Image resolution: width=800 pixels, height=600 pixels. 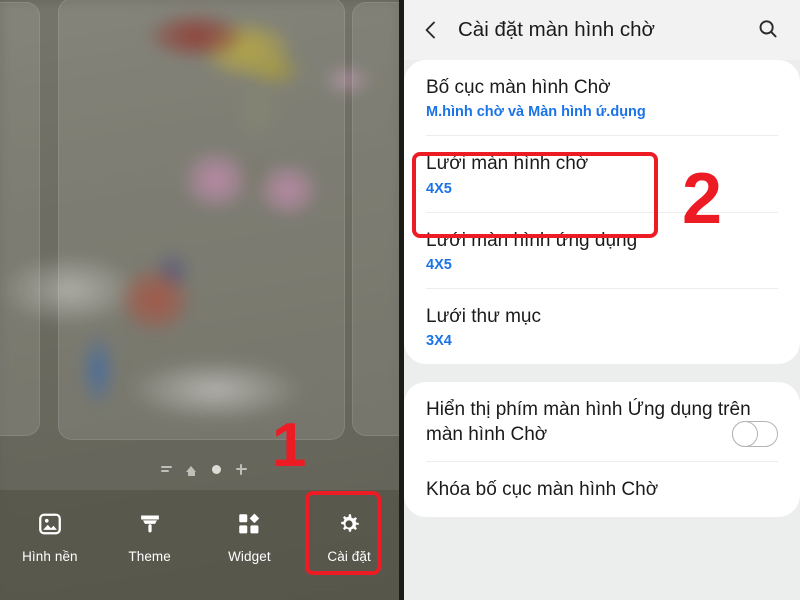 I want to click on paintbrush-icon, so click(x=150, y=524).